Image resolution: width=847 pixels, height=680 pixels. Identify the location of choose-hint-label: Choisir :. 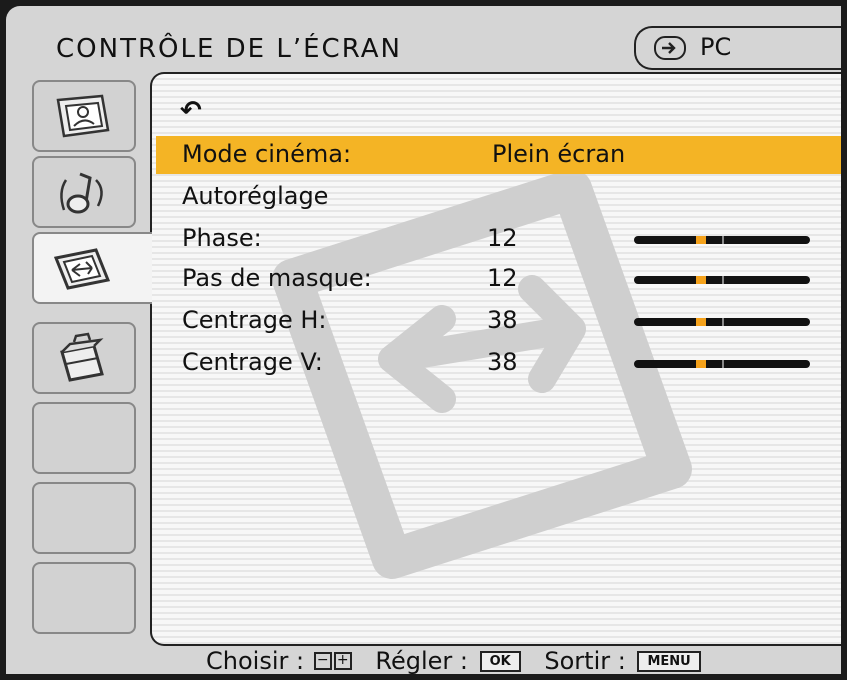
(255, 660).